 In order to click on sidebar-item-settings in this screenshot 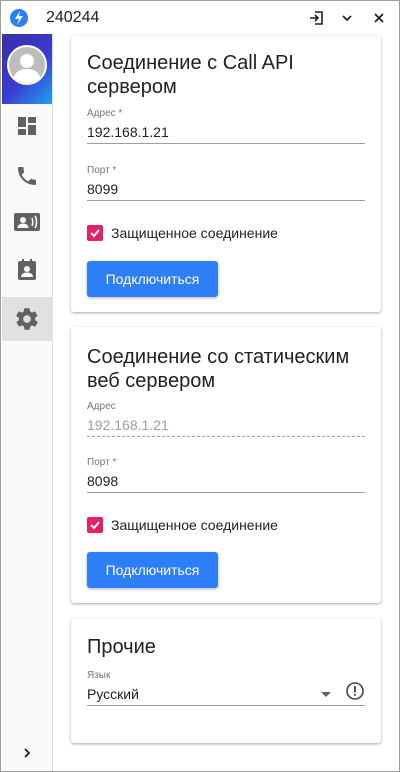, I will do `click(27, 319)`.